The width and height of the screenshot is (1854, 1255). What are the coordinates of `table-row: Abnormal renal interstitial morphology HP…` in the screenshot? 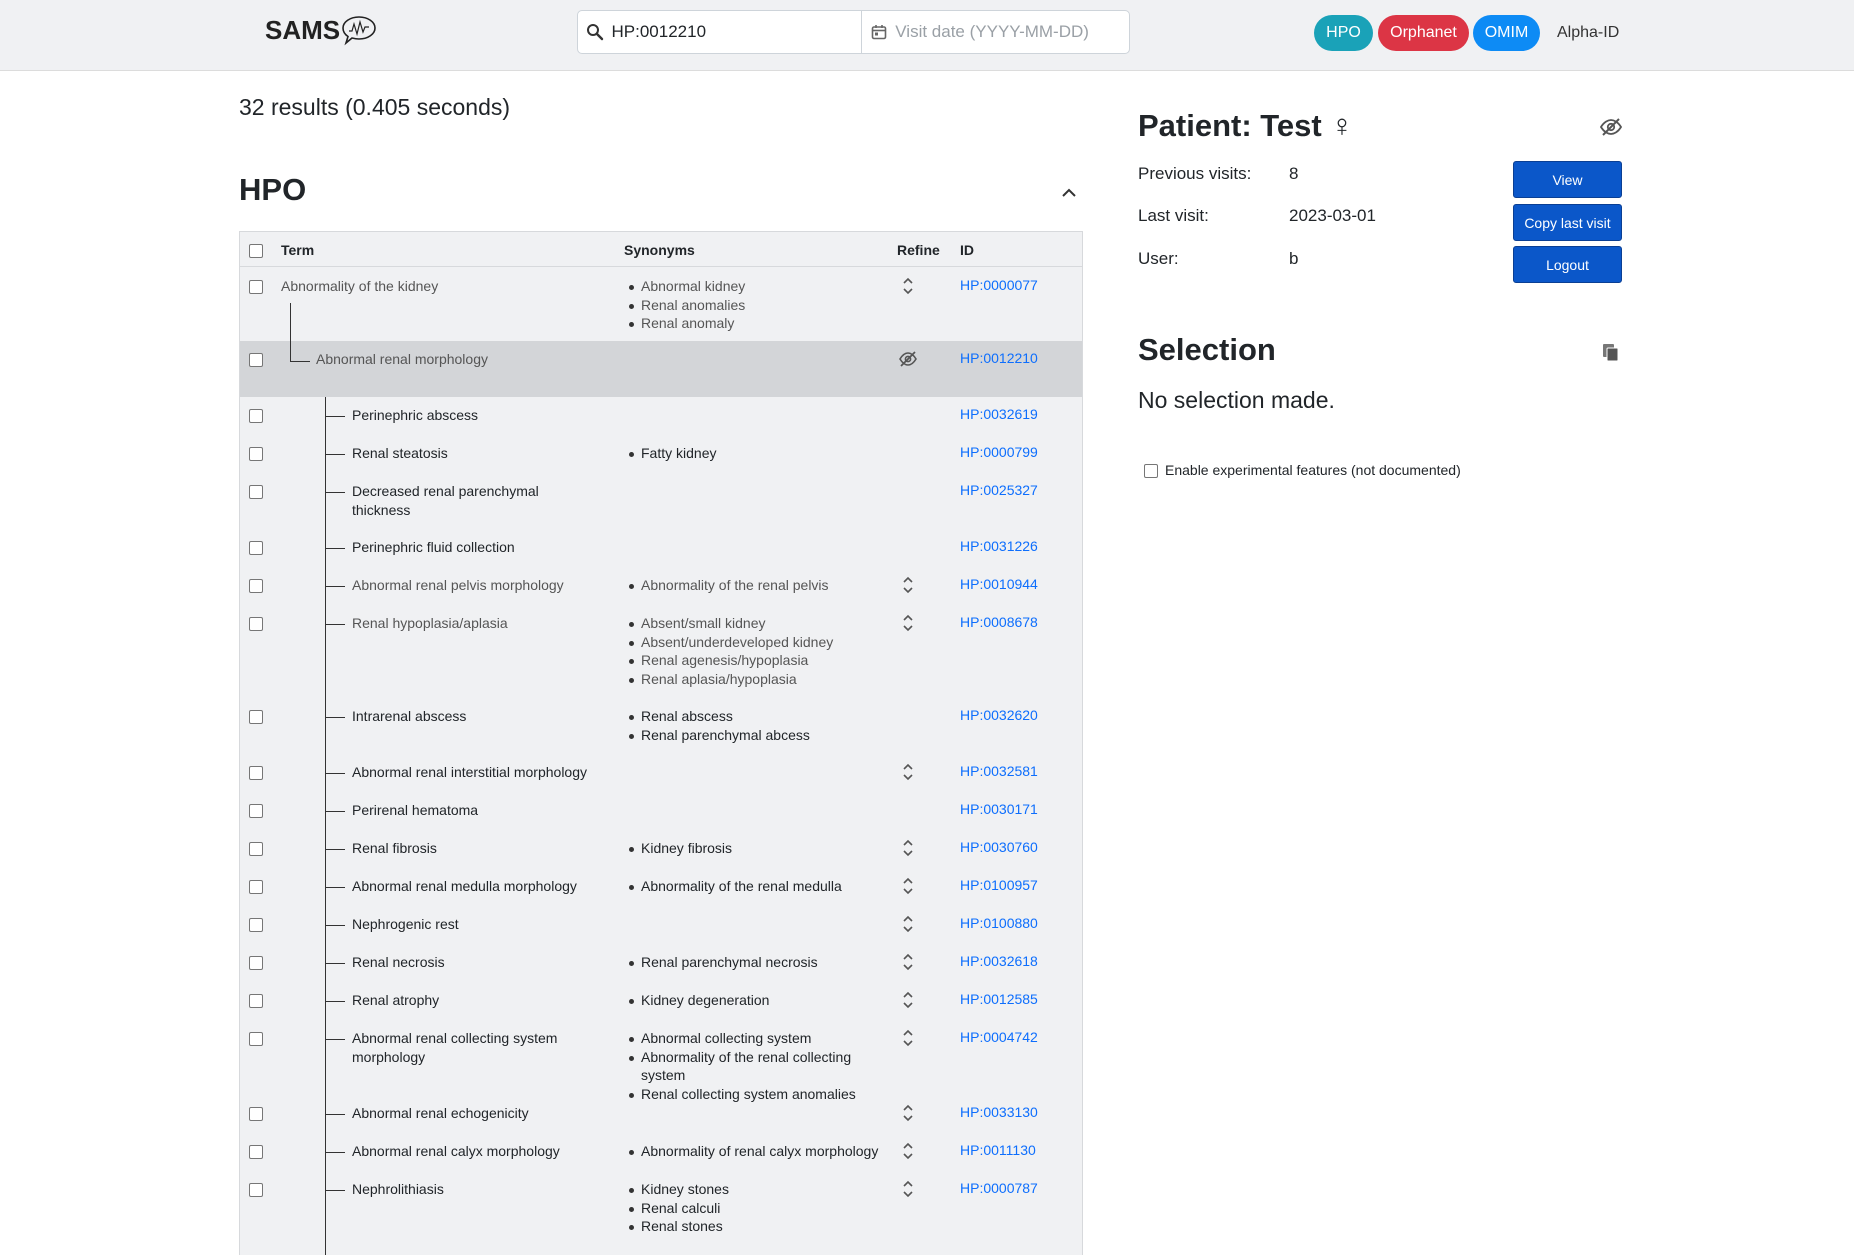 It's located at (661, 773).